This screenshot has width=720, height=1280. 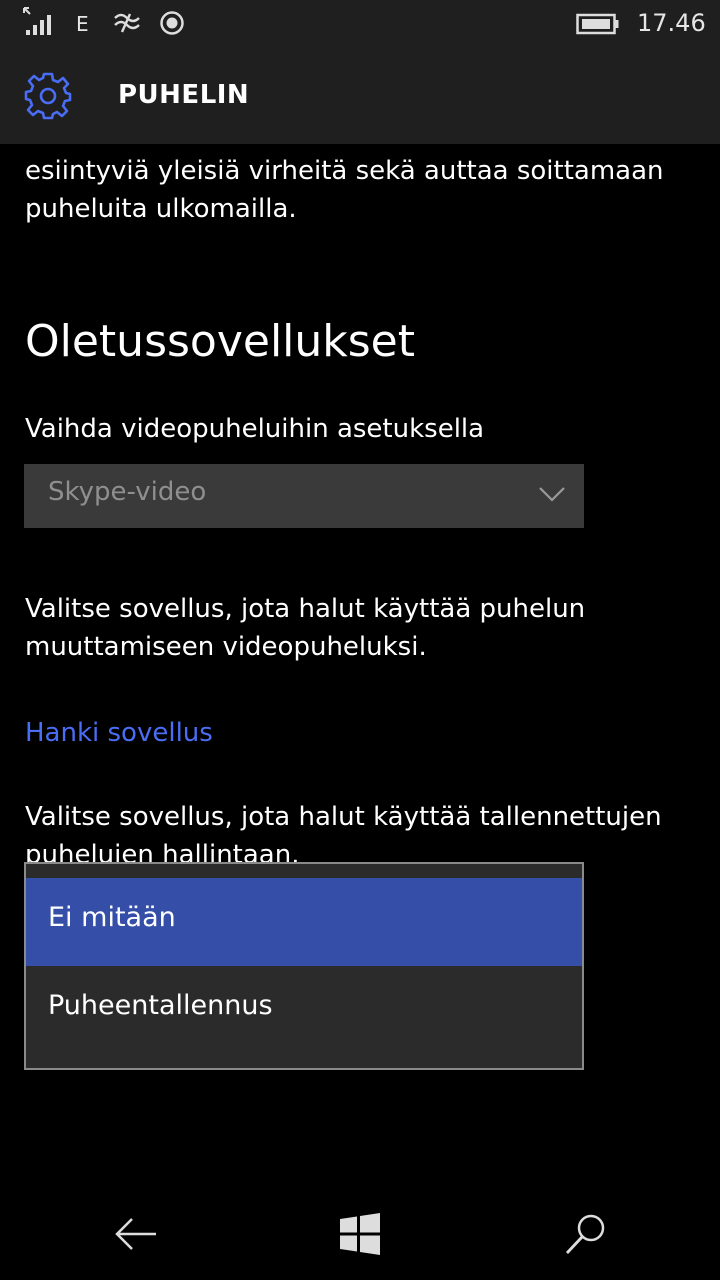 What do you see at coordinates (304, 922) in the screenshot?
I see `dropdown-option-none: Ei mitään` at bounding box center [304, 922].